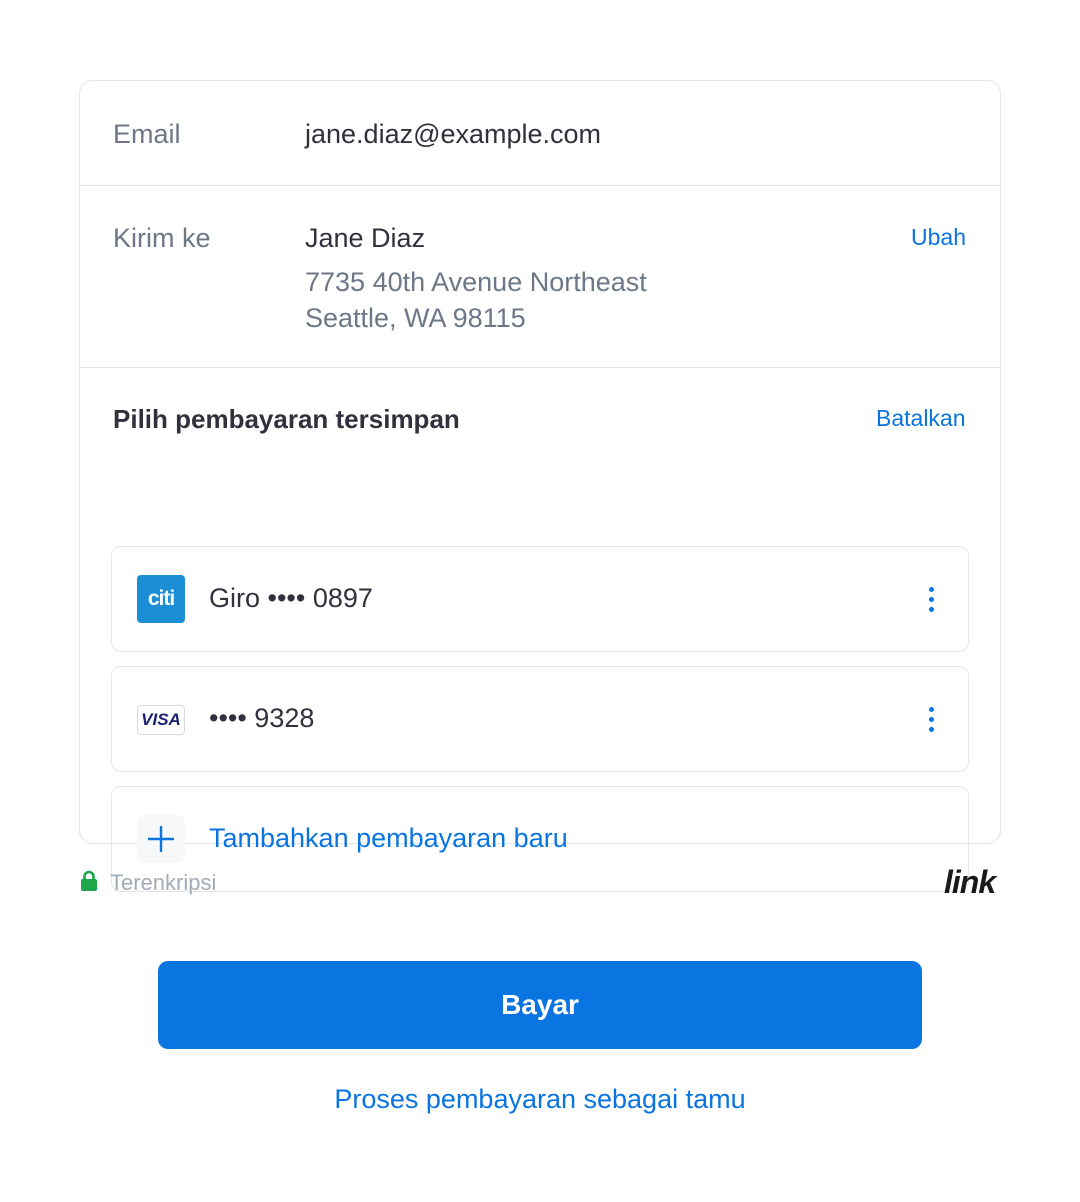  Describe the element at coordinates (540, 1005) in the screenshot. I see `pay-button: Bayar` at that location.